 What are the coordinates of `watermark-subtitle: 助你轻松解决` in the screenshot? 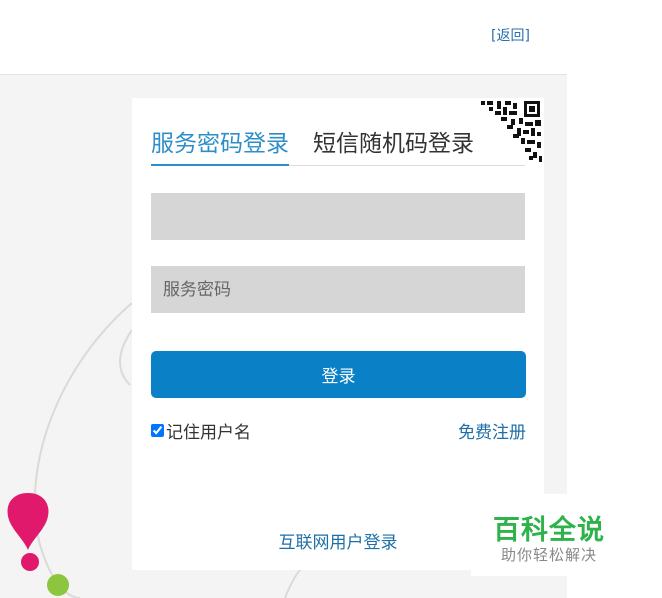 It's located at (549, 555).